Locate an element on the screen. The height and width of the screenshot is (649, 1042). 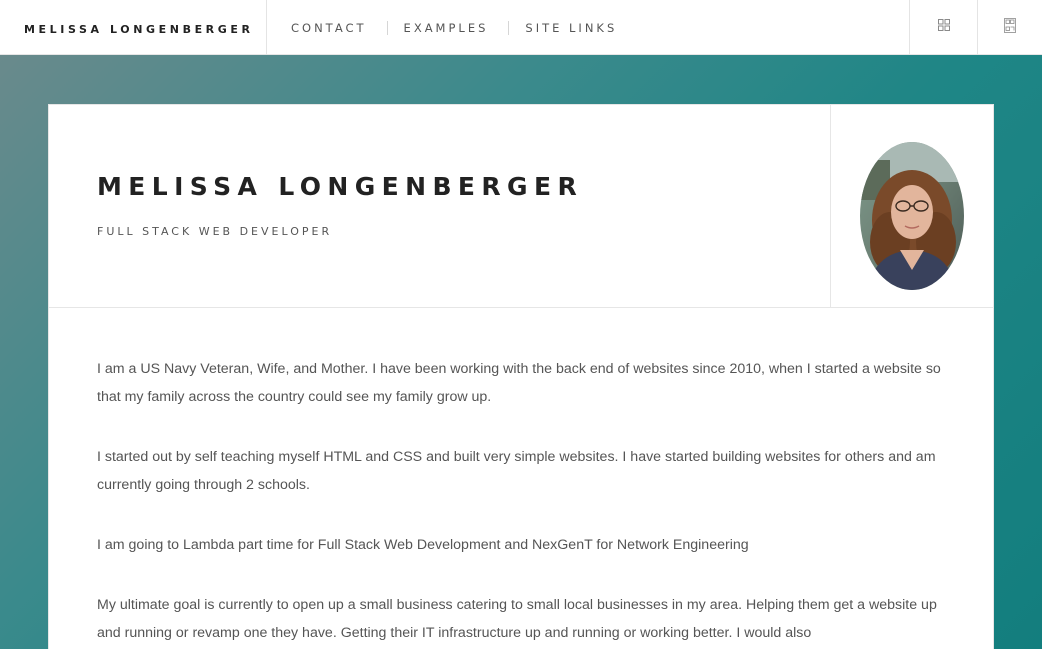
qr-code-button is located at coordinates (1010, 27).